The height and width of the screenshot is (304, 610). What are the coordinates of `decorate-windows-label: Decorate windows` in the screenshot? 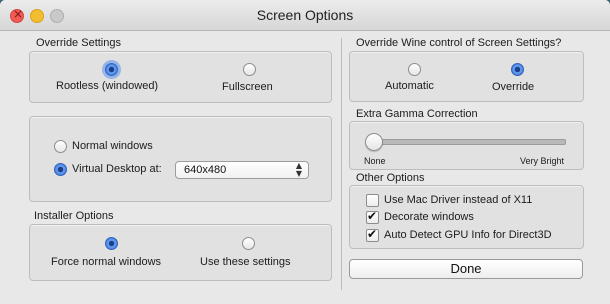 It's located at (429, 217).